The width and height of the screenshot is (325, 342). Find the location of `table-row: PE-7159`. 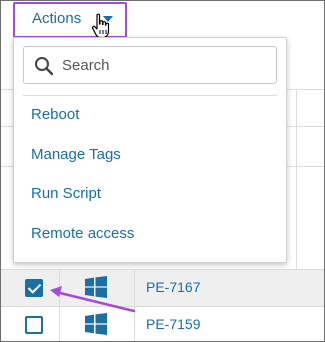

table-row: PE-7159 is located at coordinates (162, 324).